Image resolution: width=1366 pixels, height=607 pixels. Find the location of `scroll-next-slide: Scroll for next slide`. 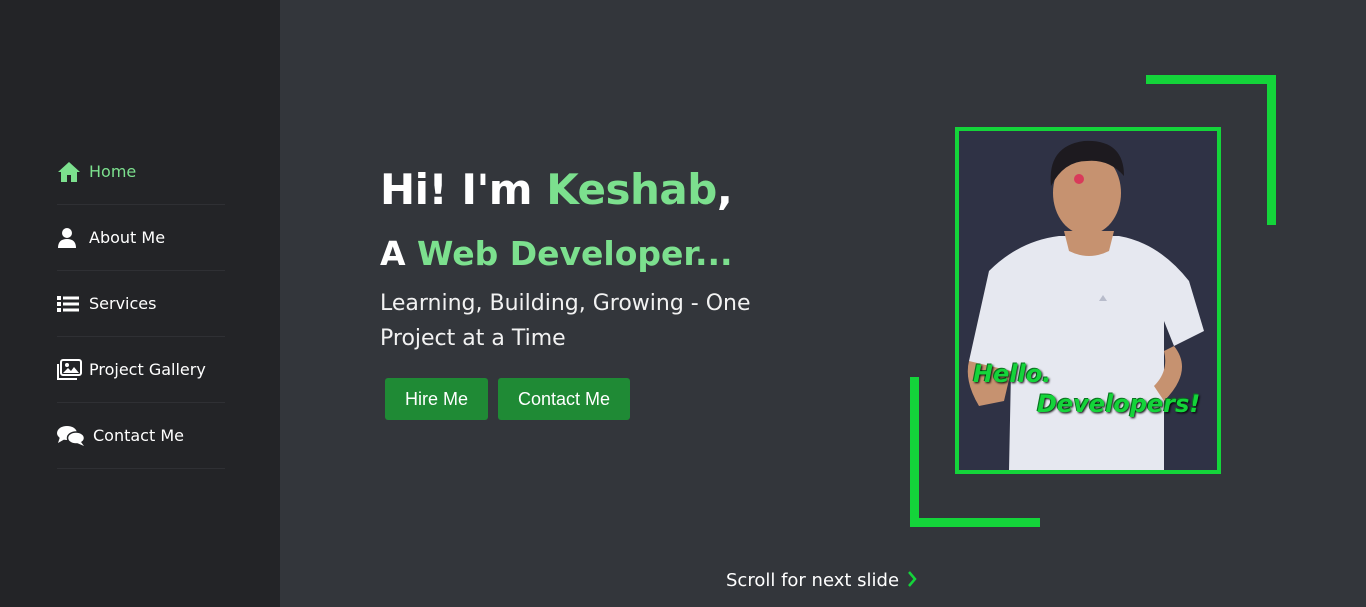

scroll-next-slide: Scroll for next slide is located at coordinates (821, 580).